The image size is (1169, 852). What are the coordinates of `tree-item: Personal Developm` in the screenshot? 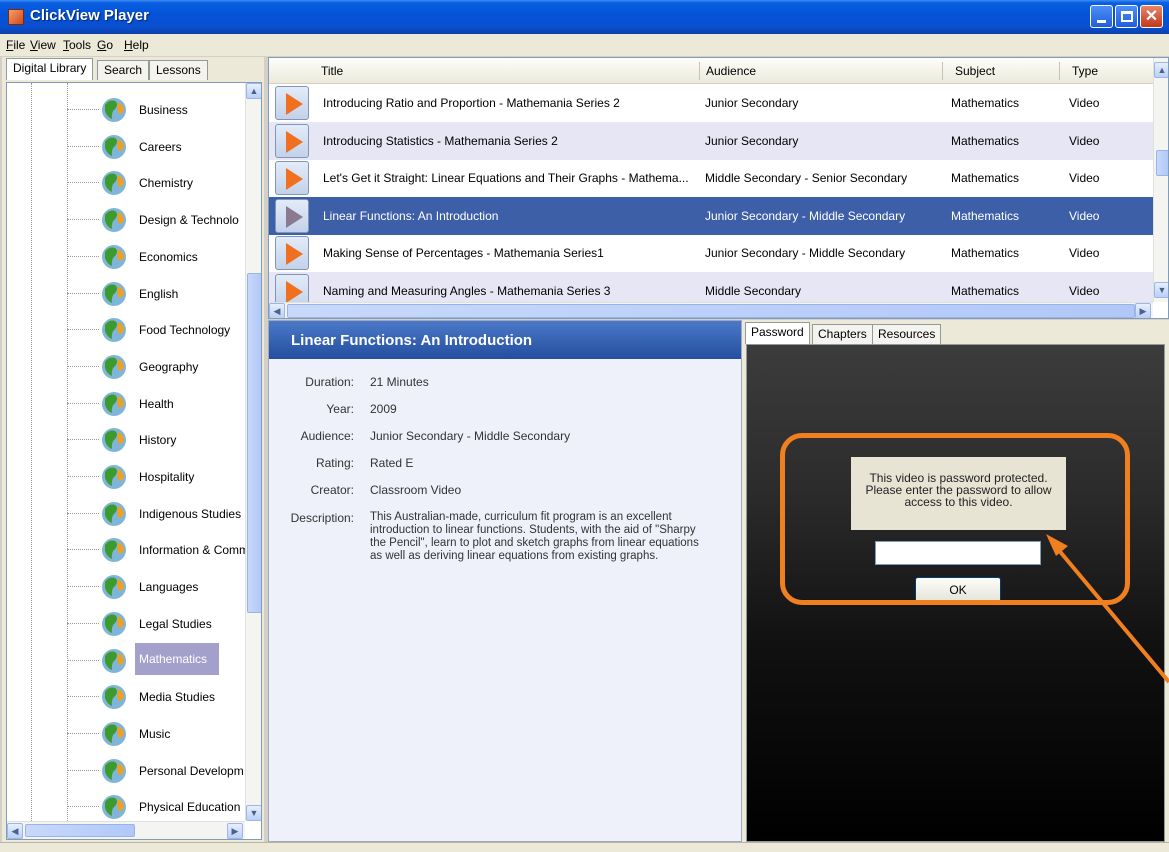 It's located at (126, 770).